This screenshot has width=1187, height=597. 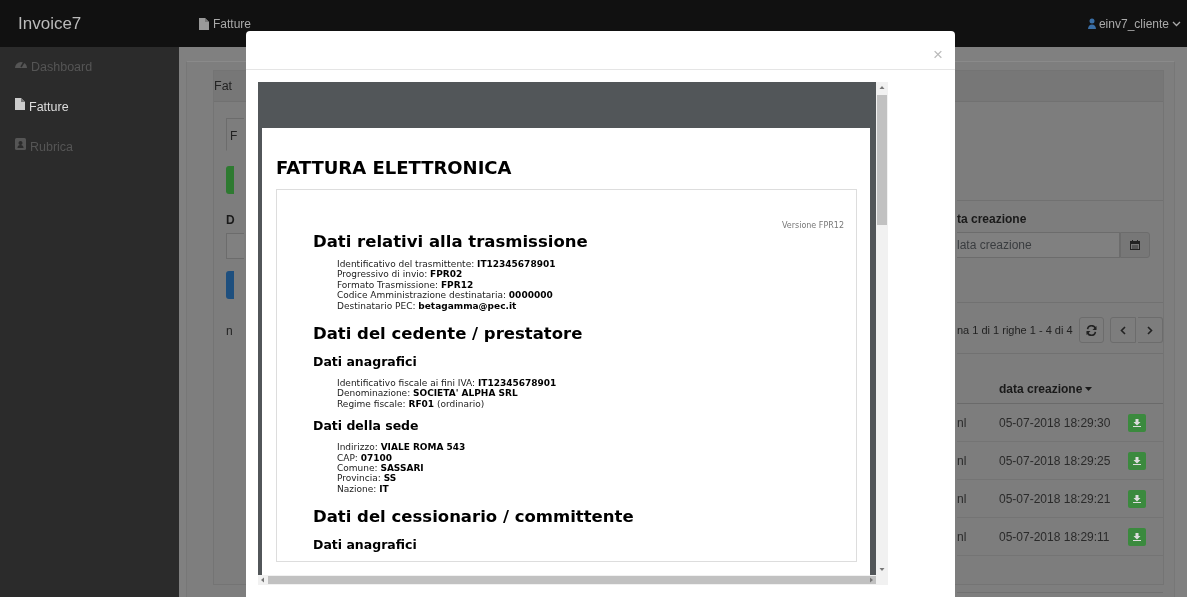 I want to click on column-header: data creazione, so click(x=1046, y=388).